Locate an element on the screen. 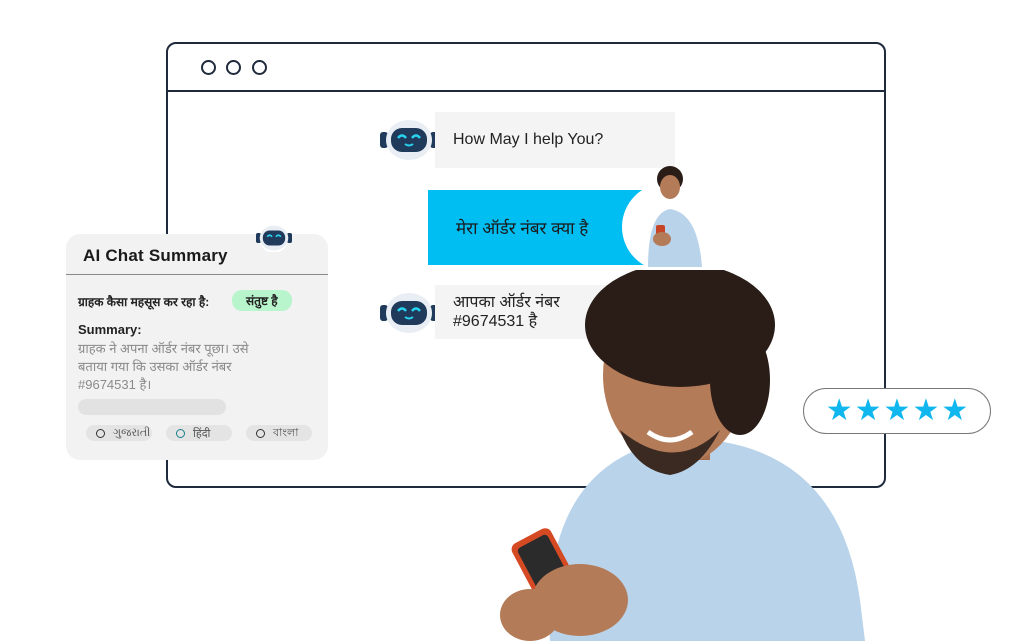 Image resolution: width=1025 pixels, height=641 pixels. star-rating: ★ ★ ★ ★ ★ is located at coordinates (897, 411).